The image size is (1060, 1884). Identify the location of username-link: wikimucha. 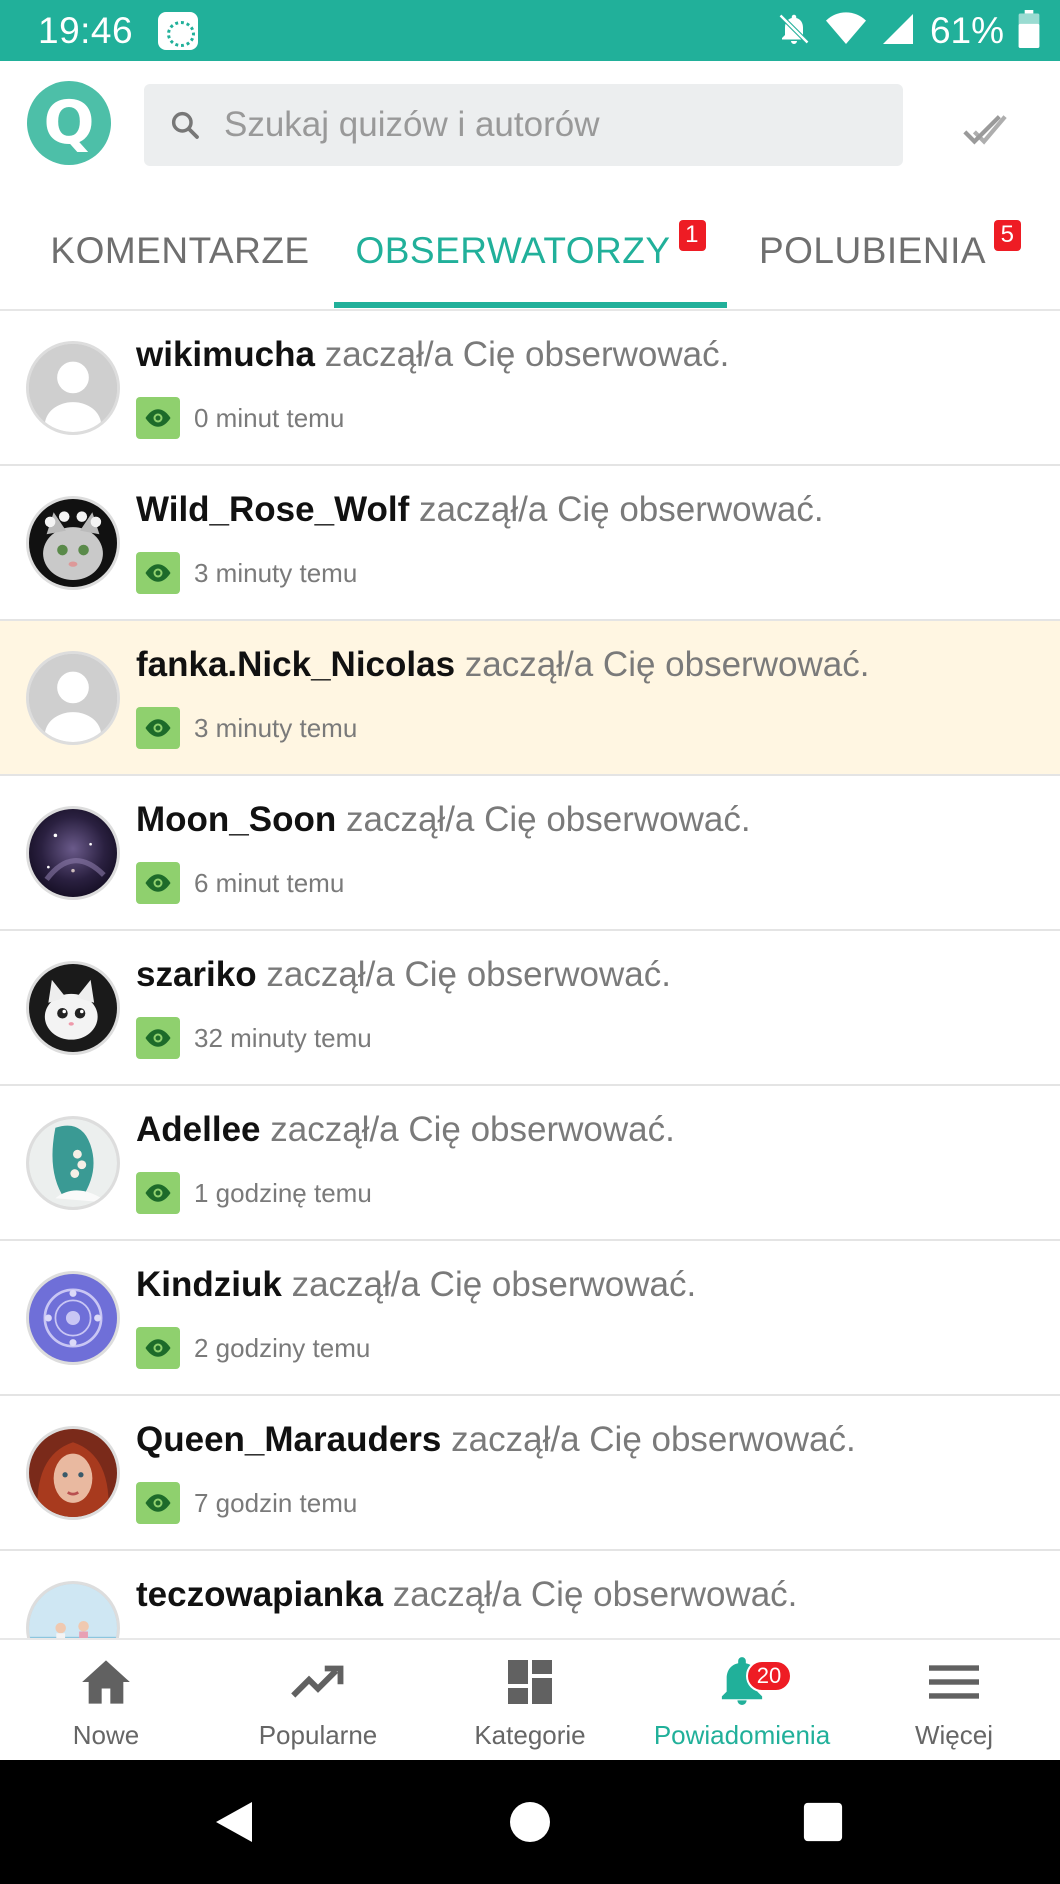
(225, 354).